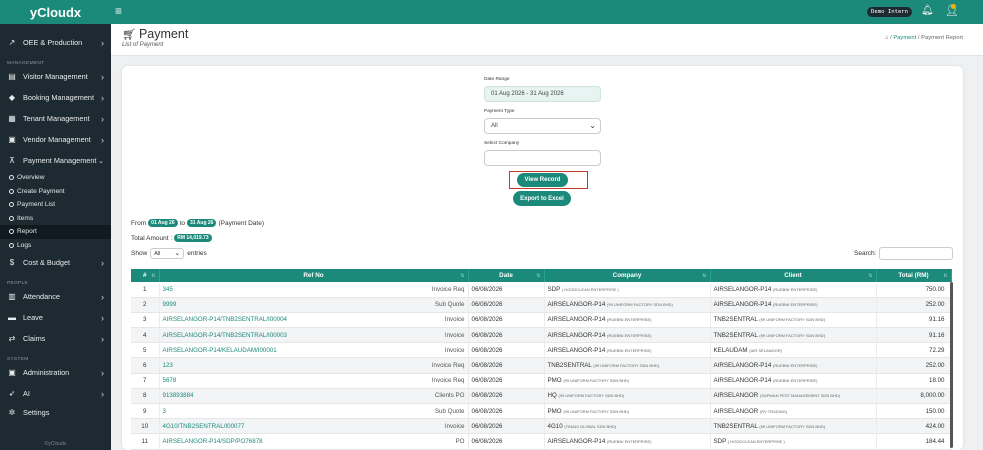  What do you see at coordinates (454, 426) in the screenshot?
I see `ref-type: Invoice` at bounding box center [454, 426].